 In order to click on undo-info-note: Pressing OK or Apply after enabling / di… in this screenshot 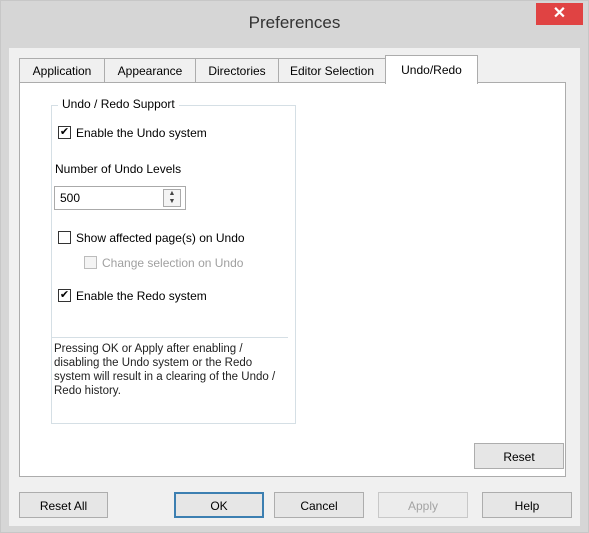, I will do `click(169, 380)`.